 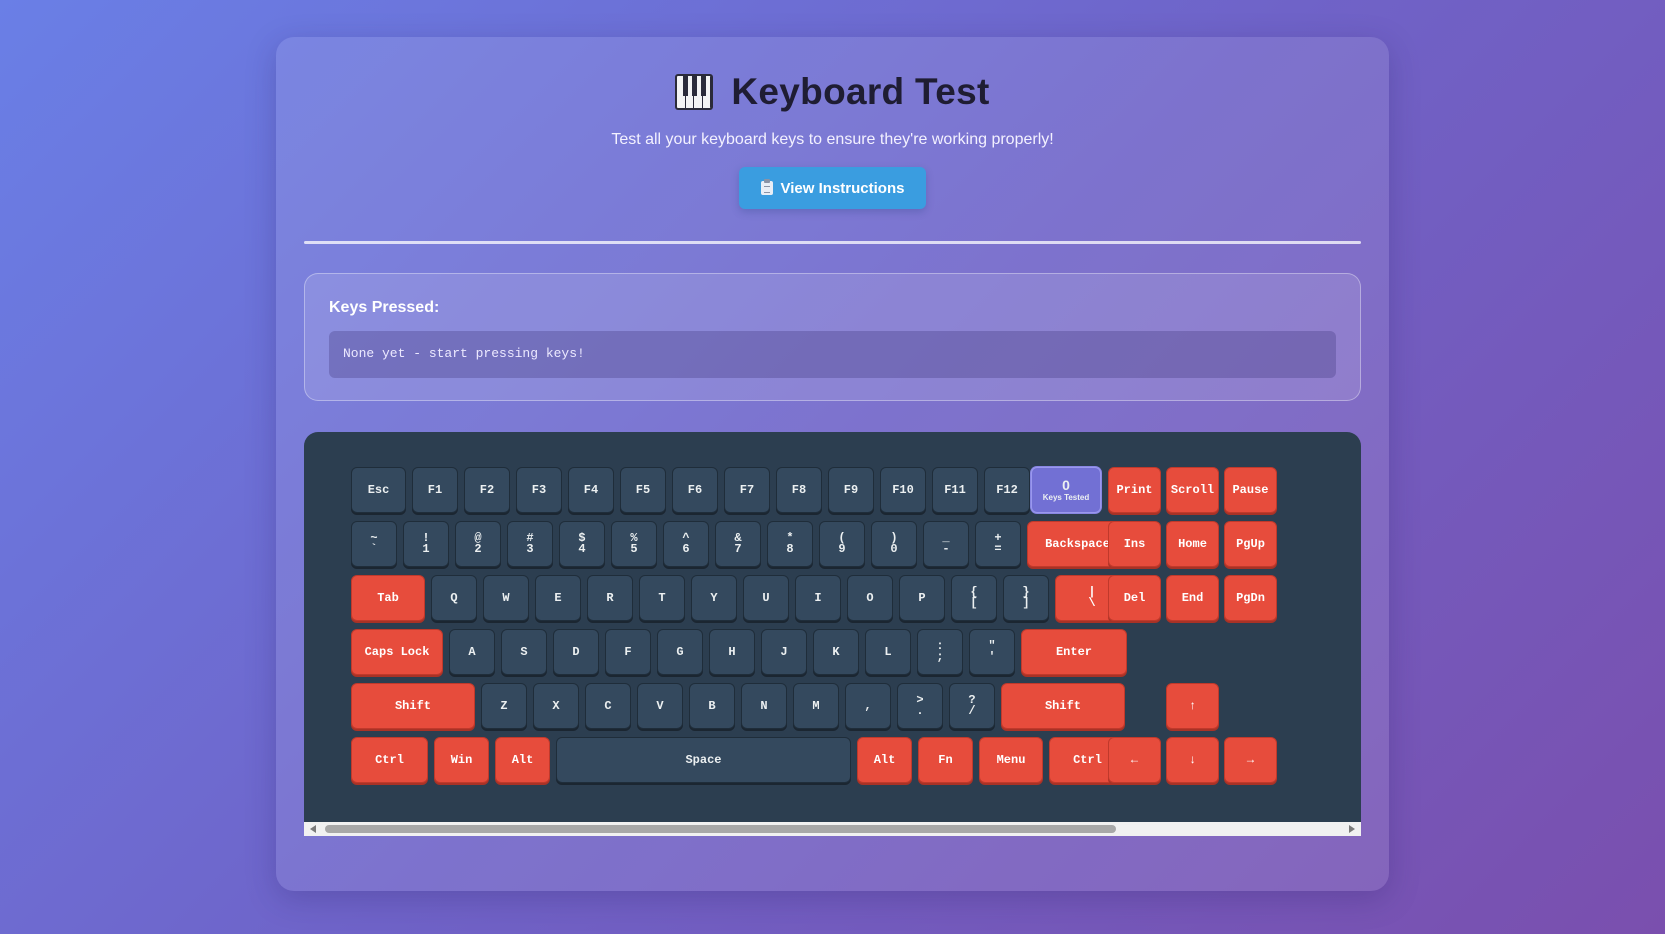 I want to click on arrow-up-key: ↑, so click(x=1192, y=706).